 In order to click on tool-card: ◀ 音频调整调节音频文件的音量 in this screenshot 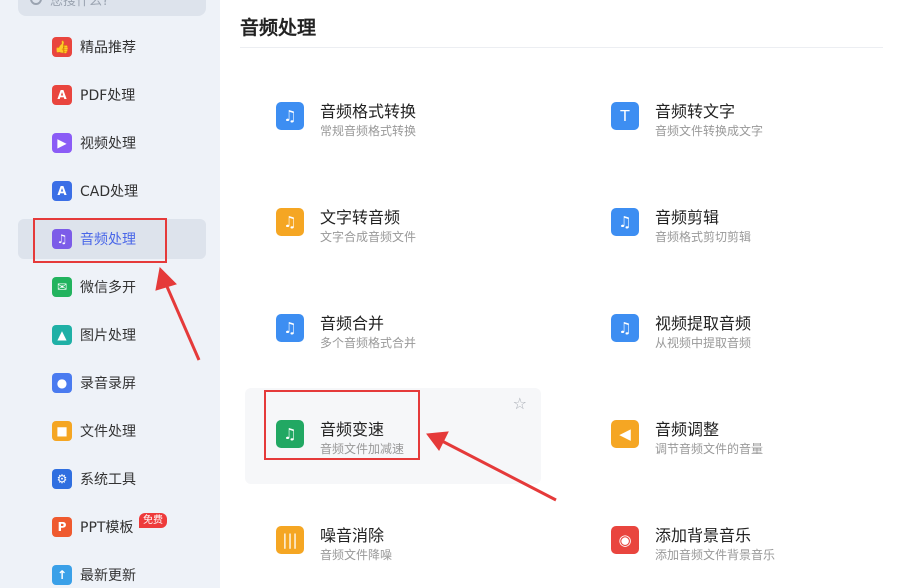, I will do `click(728, 436)`.